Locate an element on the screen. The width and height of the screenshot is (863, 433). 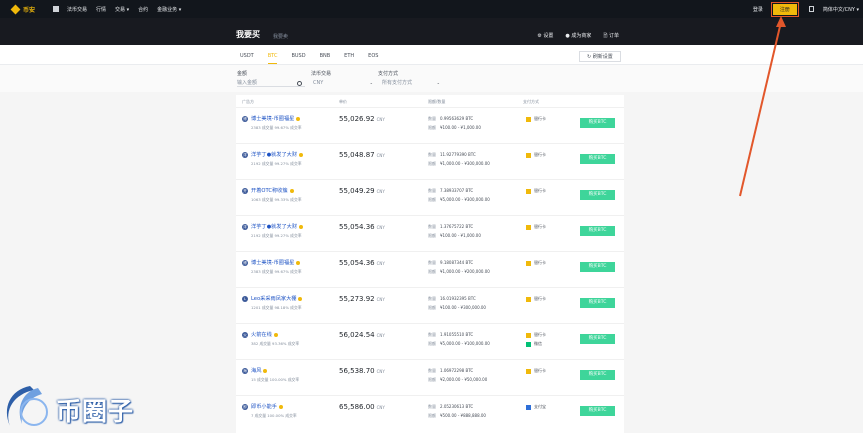
amount-label: 金额 is located at coordinates (242, 74).